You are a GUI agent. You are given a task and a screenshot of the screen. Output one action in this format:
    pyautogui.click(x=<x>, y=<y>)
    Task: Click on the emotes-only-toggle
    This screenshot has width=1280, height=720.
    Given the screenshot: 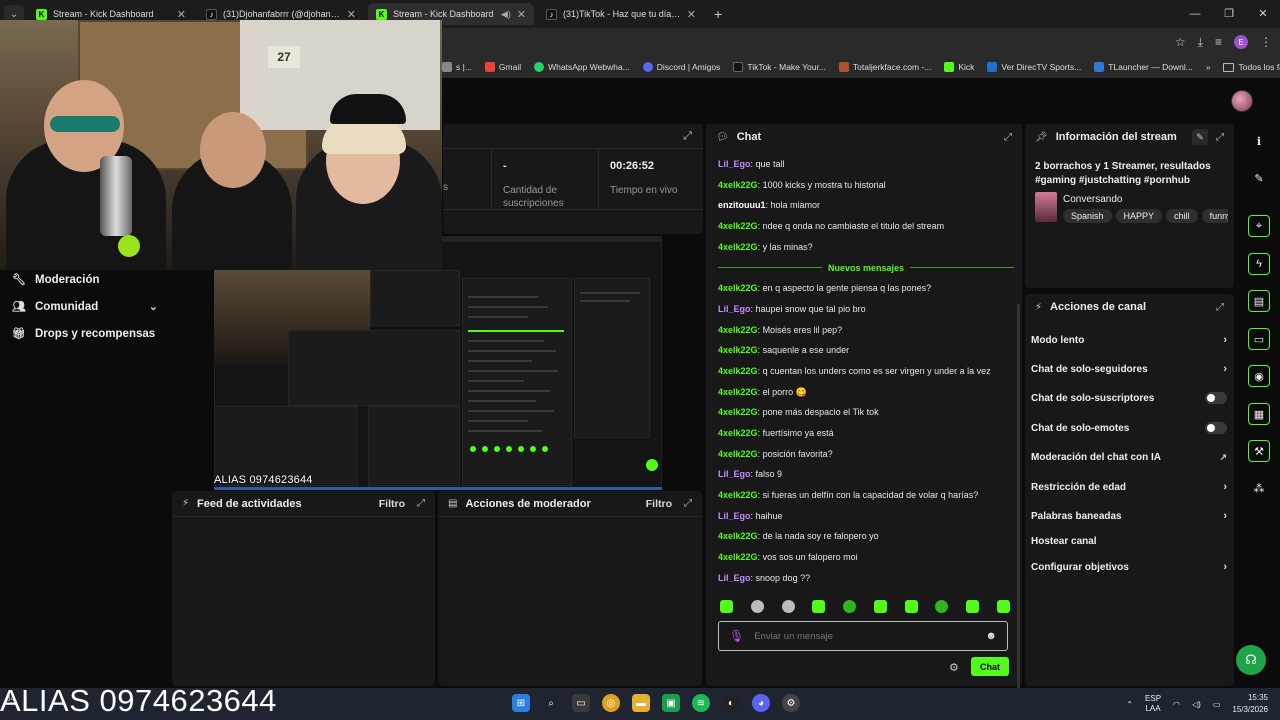 What is the action you would take?
    pyautogui.click(x=1216, y=428)
    